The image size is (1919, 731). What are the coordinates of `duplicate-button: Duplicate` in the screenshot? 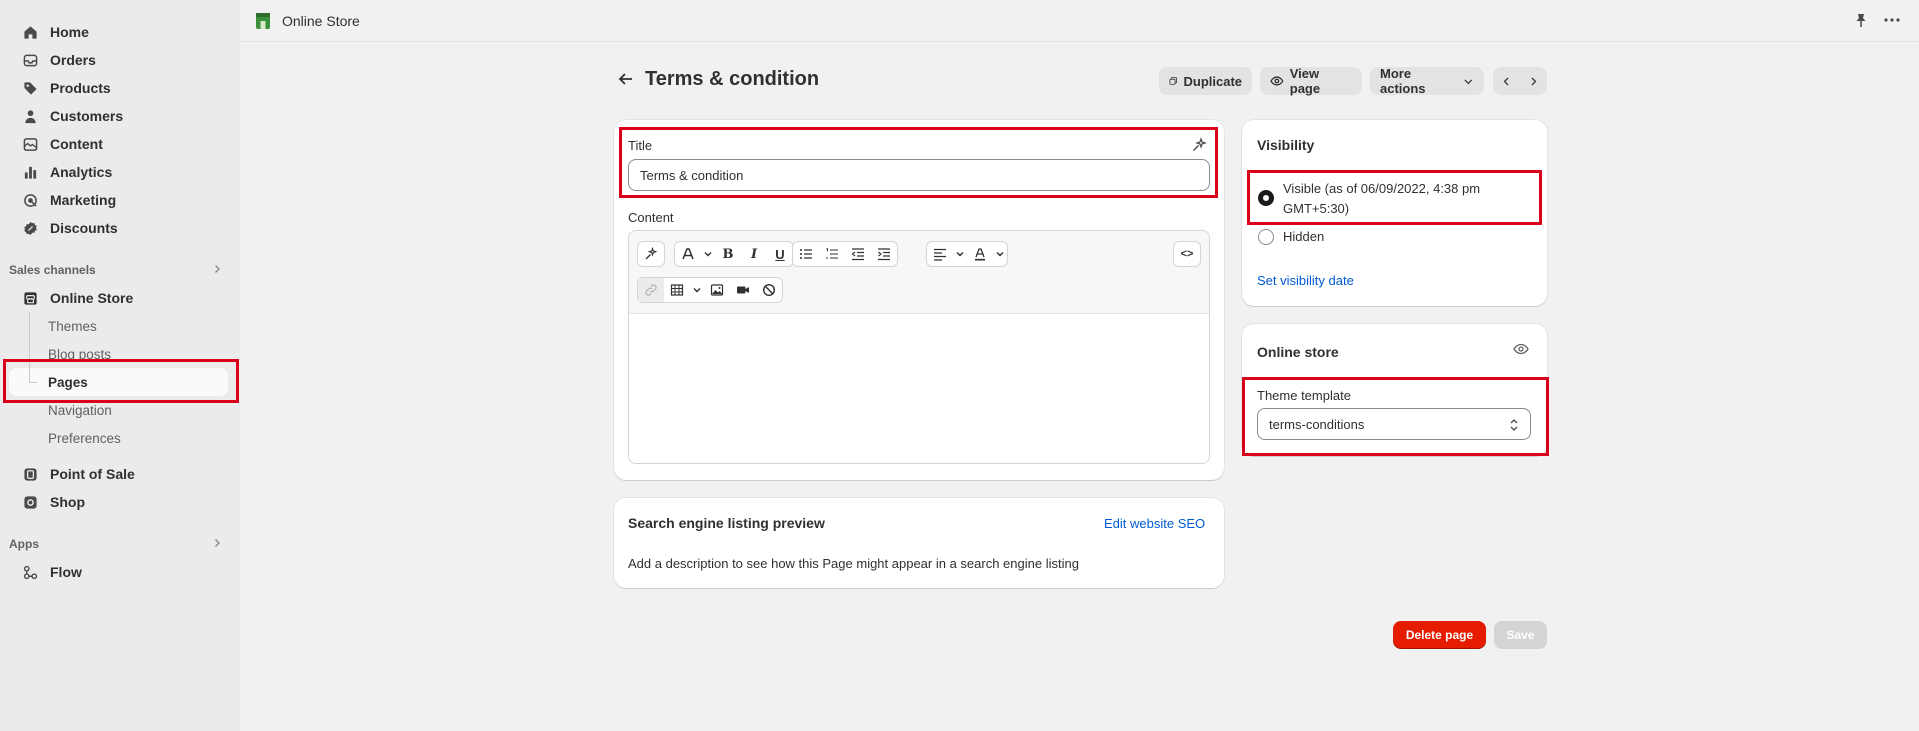 It's located at (1205, 81).